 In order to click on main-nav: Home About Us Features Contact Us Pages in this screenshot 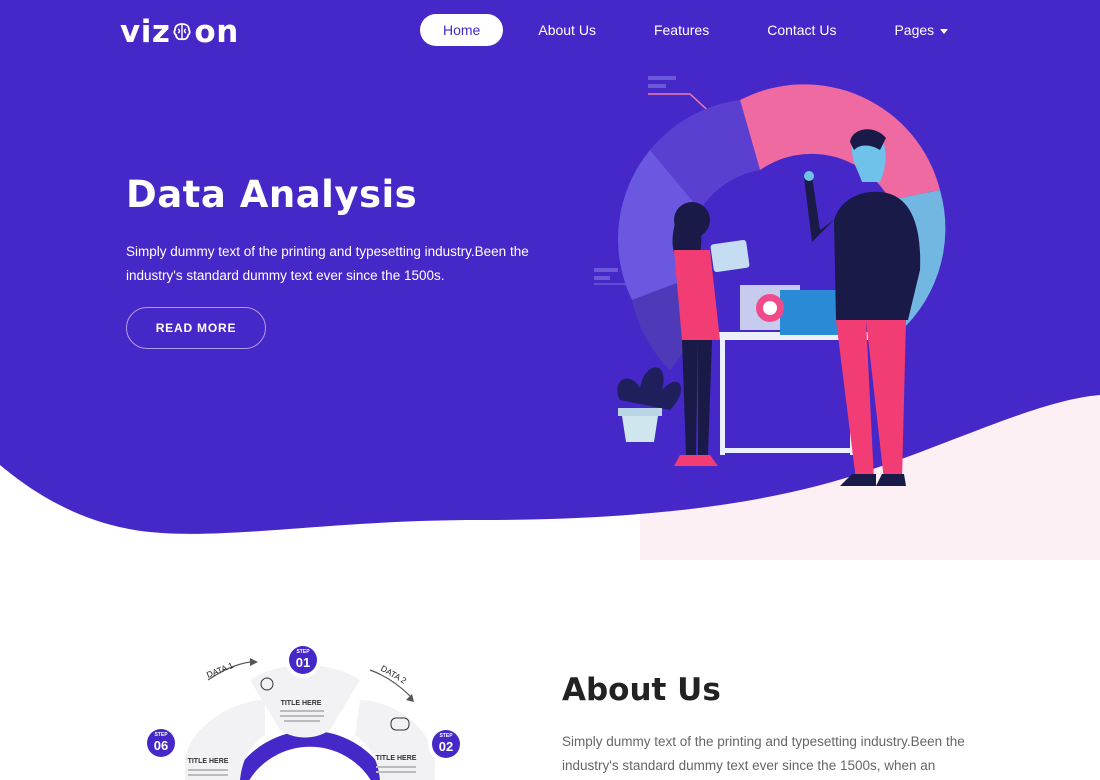, I will do `click(695, 30)`.